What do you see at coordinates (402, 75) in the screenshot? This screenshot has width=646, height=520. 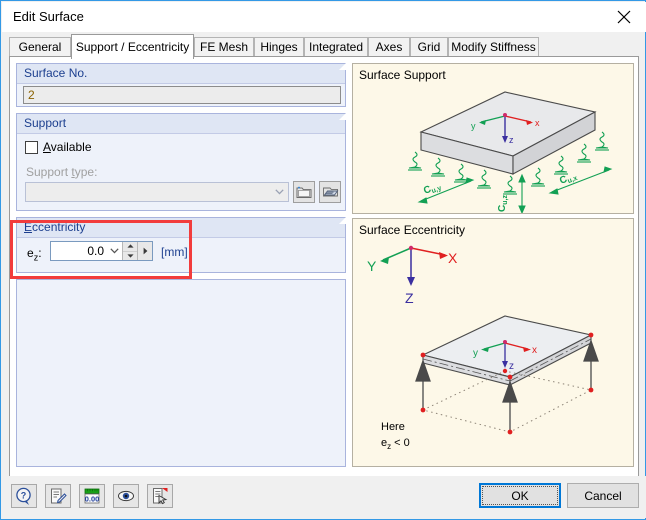 I see `surface-support-picture-title: Surface Support` at bounding box center [402, 75].